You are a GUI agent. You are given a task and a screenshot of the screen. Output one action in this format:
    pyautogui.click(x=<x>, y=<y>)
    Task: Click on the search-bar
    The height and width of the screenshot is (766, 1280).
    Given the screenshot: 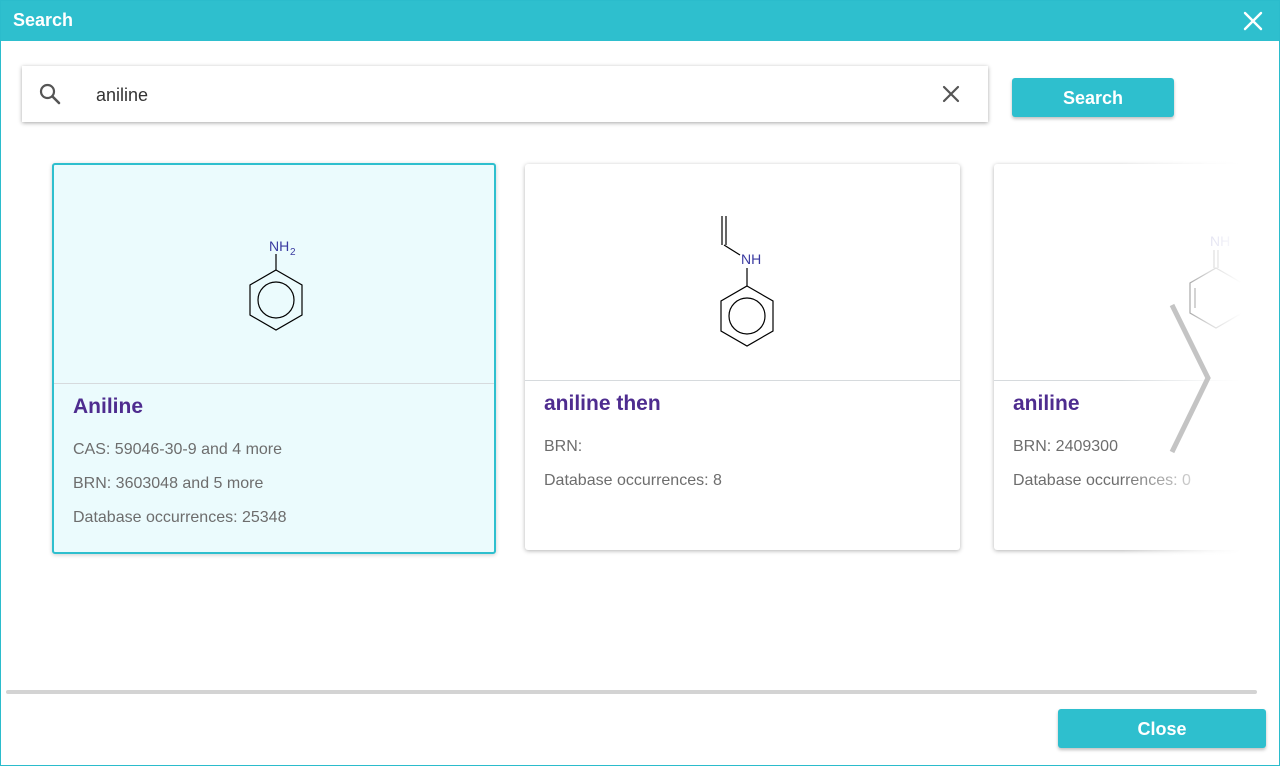 What is the action you would take?
    pyautogui.click(x=505, y=94)
    